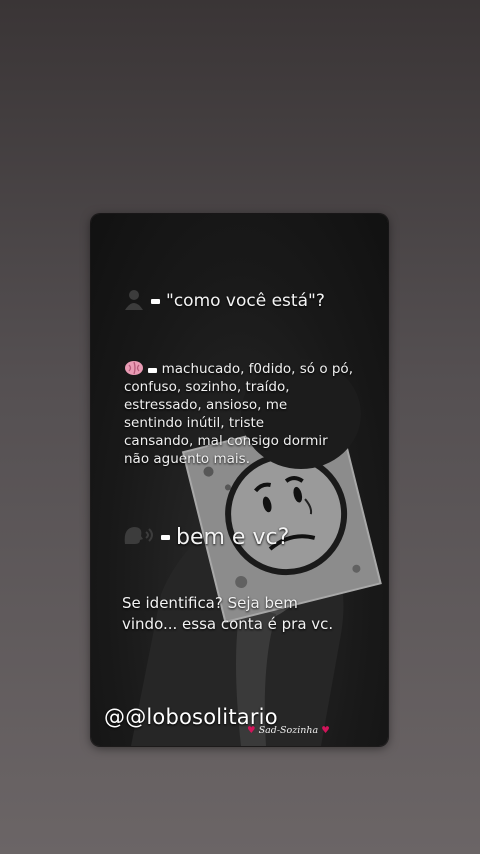 Image resolution: width=480 pixels, height=854 pixels. What do you see at coordinates (245, 300) in the screenshot?
I see `question-text: "como você está"?` at bounding box center [245, 300].